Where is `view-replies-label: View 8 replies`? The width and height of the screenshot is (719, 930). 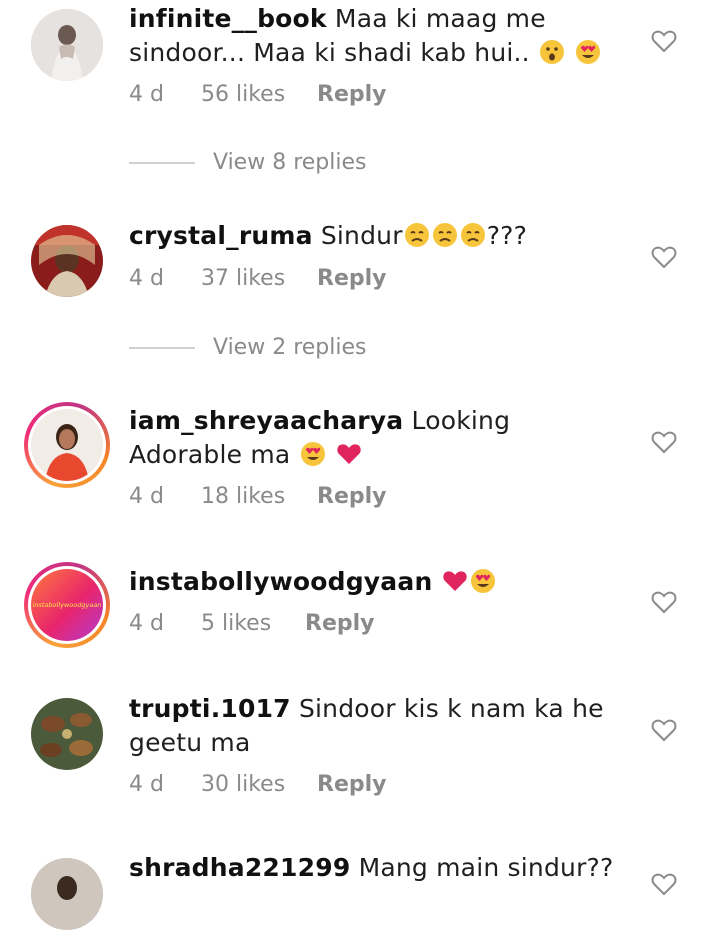
view-replies-label: View 8 replies is located at coordinates (289, 162).